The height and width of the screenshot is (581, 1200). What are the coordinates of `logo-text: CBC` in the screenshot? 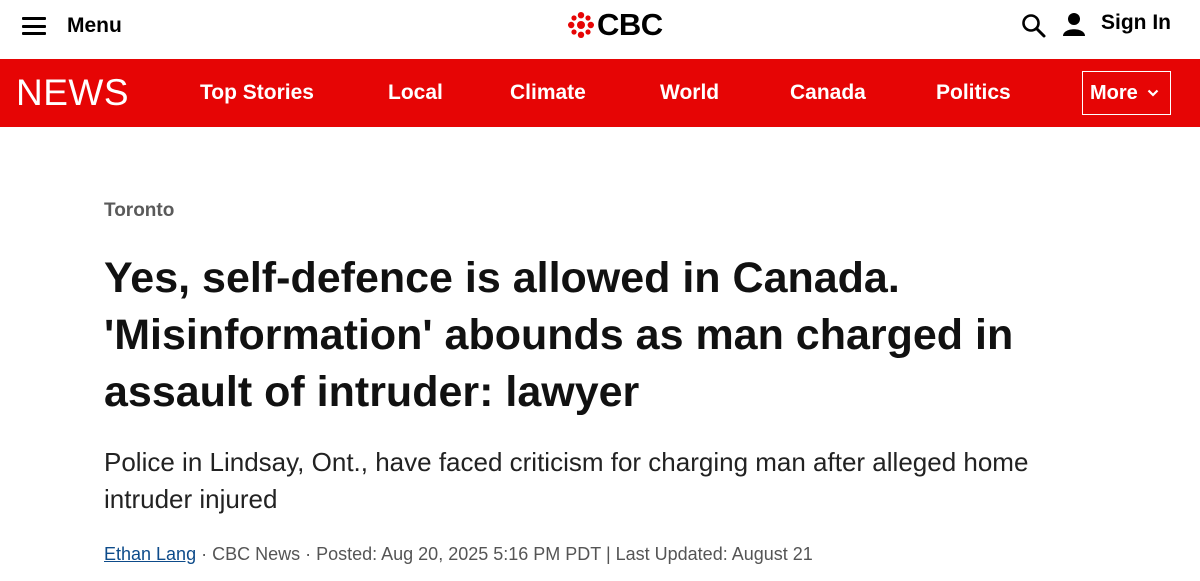 It's located at (630, 24).